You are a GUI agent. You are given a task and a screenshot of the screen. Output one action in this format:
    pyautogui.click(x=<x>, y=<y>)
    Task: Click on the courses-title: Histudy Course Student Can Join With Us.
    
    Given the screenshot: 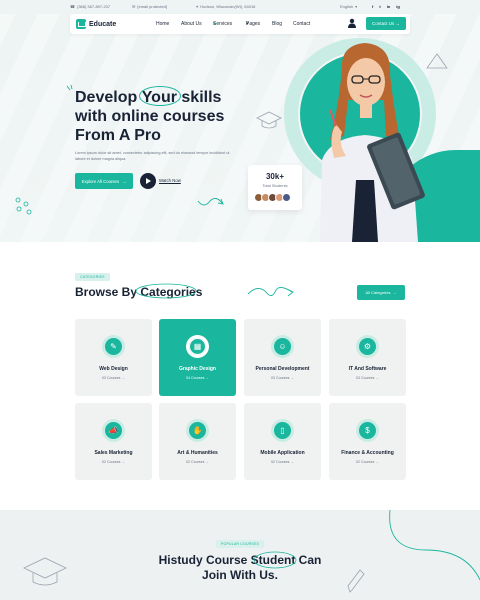 What is the action you would take?
    pyautogui.click(x=240, y=567)
    